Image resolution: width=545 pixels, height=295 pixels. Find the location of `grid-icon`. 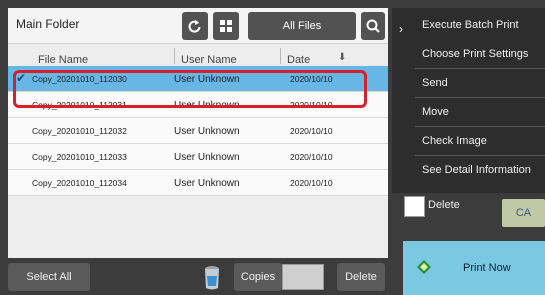

grid-icon is located at coordinates (226, 26).